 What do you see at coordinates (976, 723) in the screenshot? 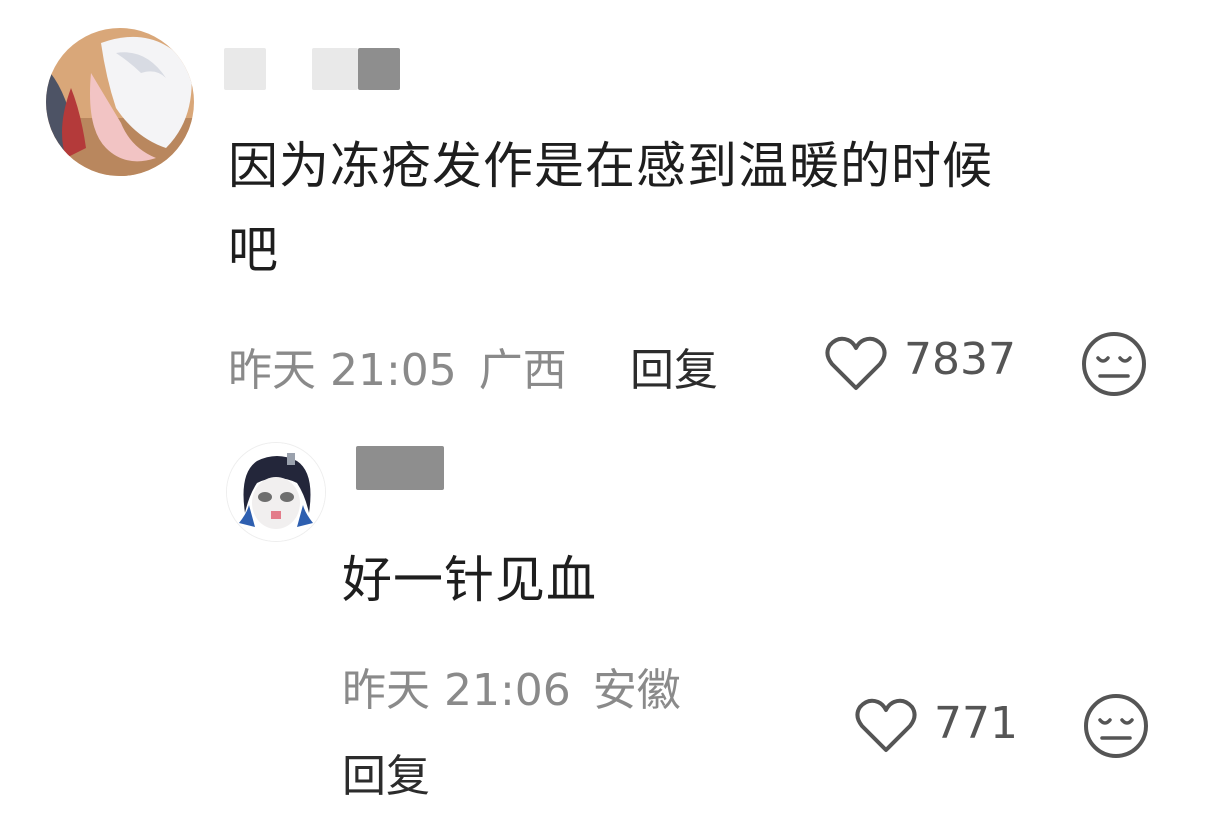
I see `like-count: 771` at bounding box center [976, 723].